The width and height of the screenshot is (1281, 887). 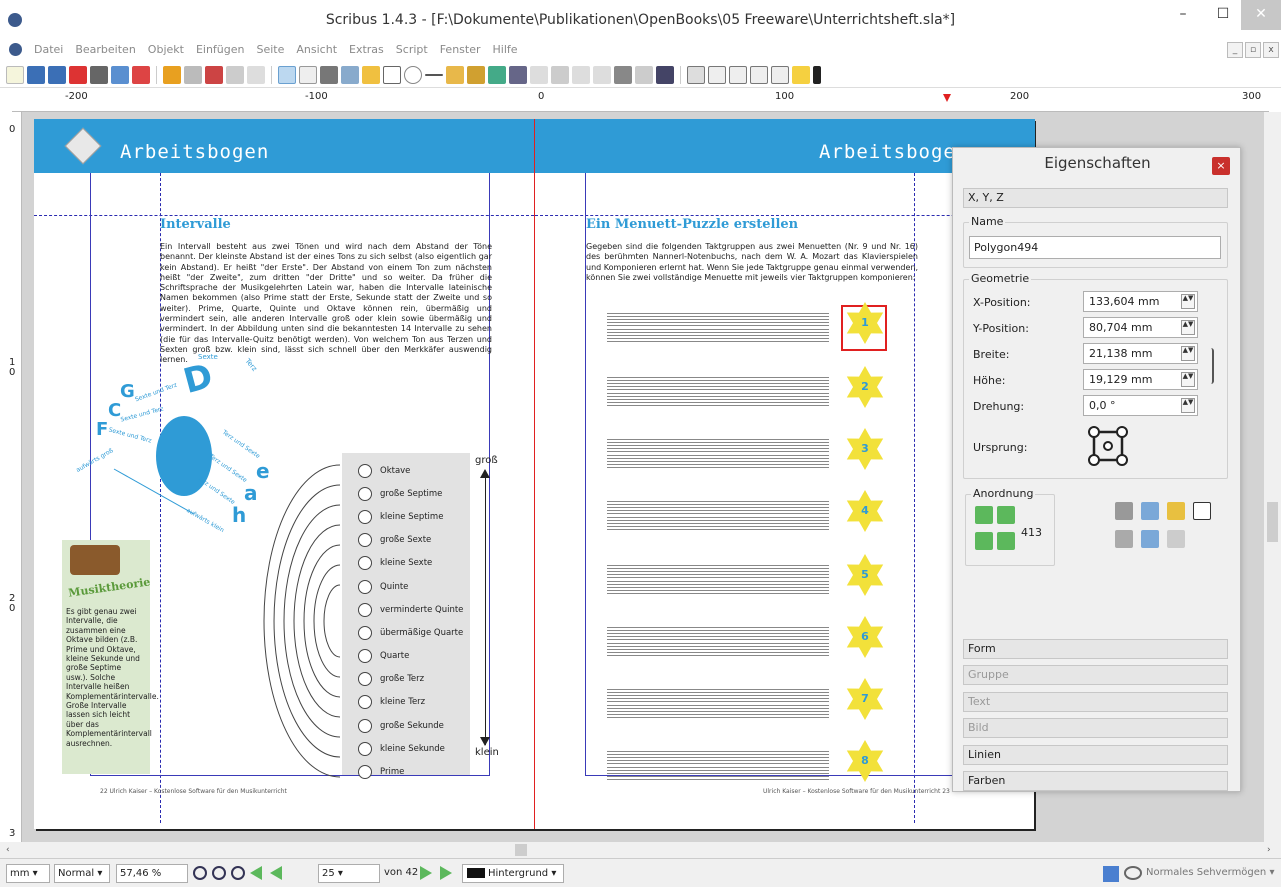 What do you see at coordinates (1095, 728) in the screenshot?
I see `image-section-button: Bild` at bounding box center [1095, 728].